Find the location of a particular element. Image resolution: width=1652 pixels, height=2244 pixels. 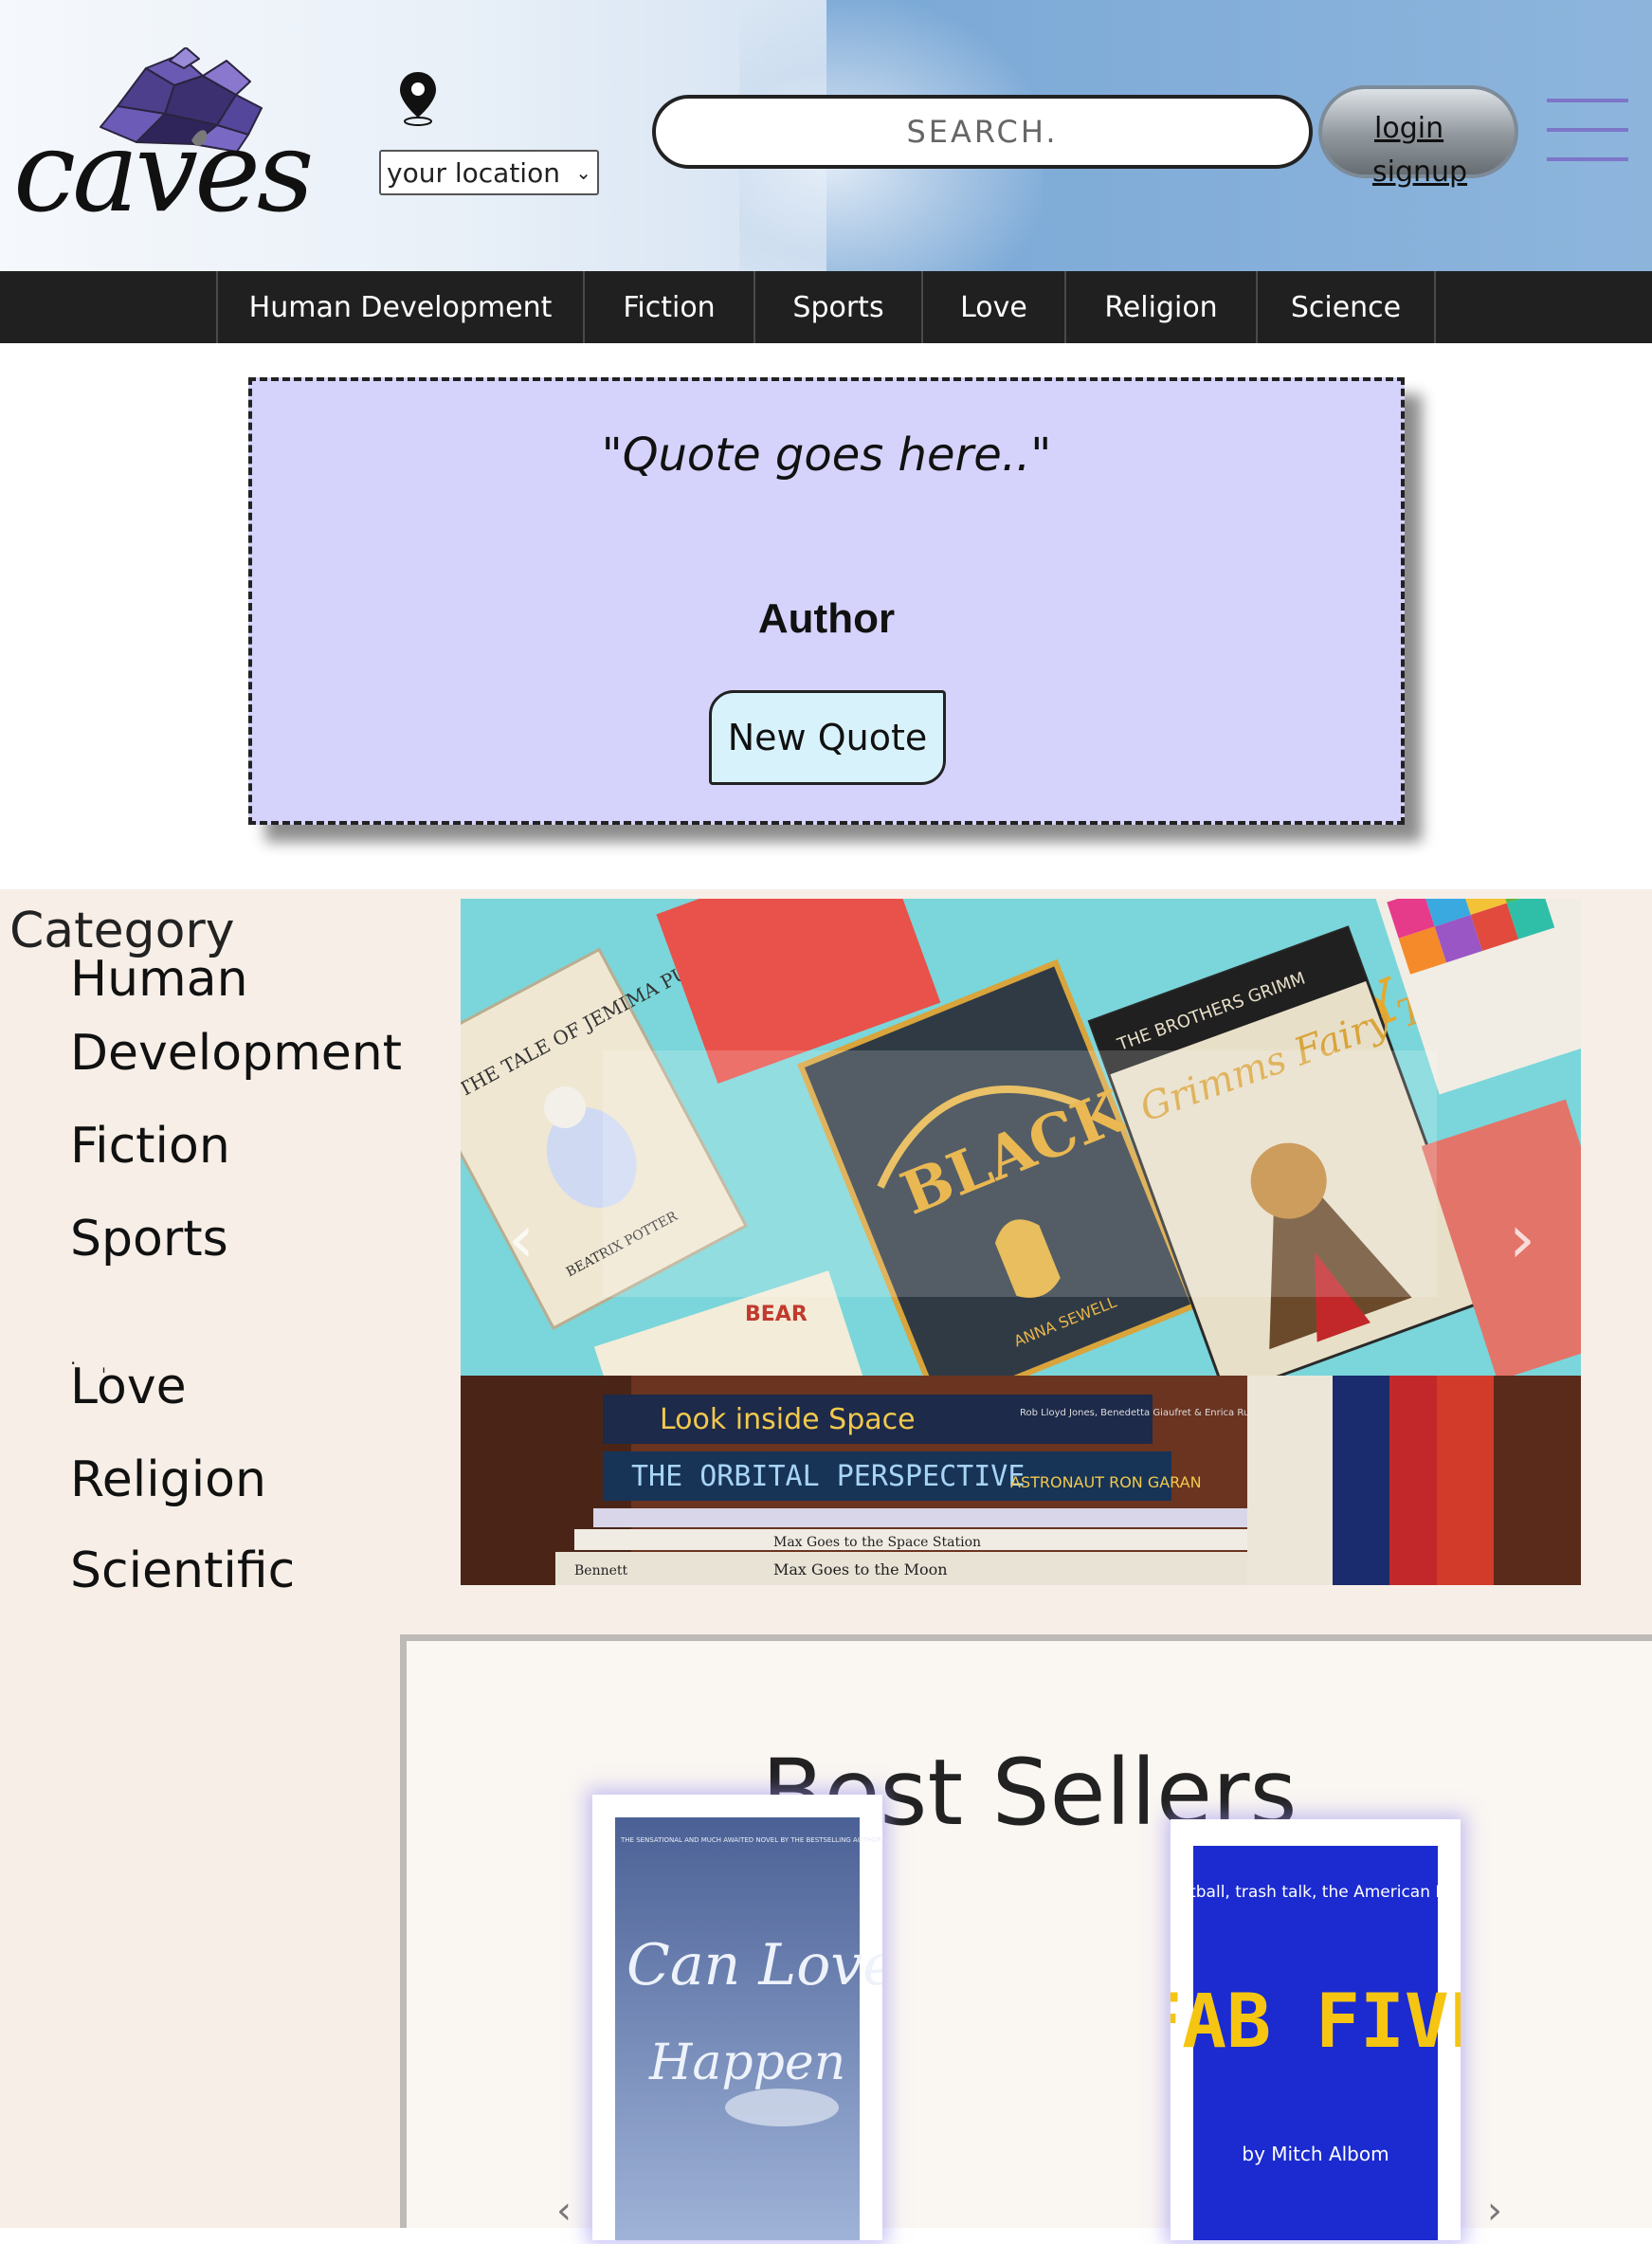

sidebar-item-fiction: Fiction is located at coordinates (150, 1146).